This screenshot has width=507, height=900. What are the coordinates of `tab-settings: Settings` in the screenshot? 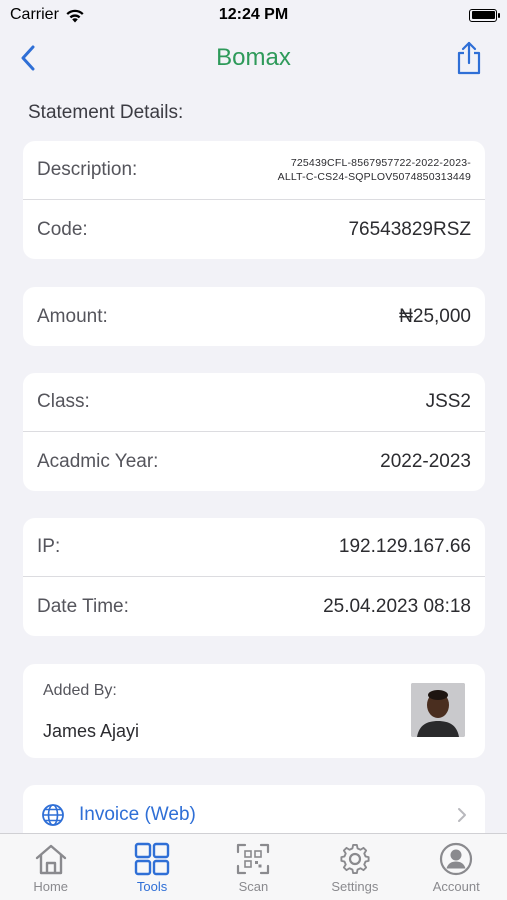 It's located at (355, 864).